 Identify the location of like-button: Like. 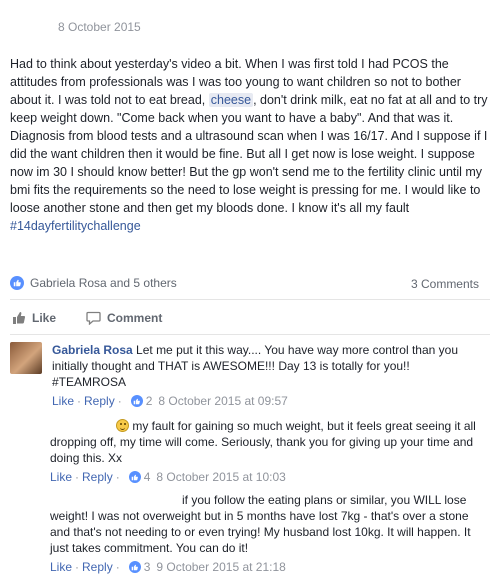
(34, 318).